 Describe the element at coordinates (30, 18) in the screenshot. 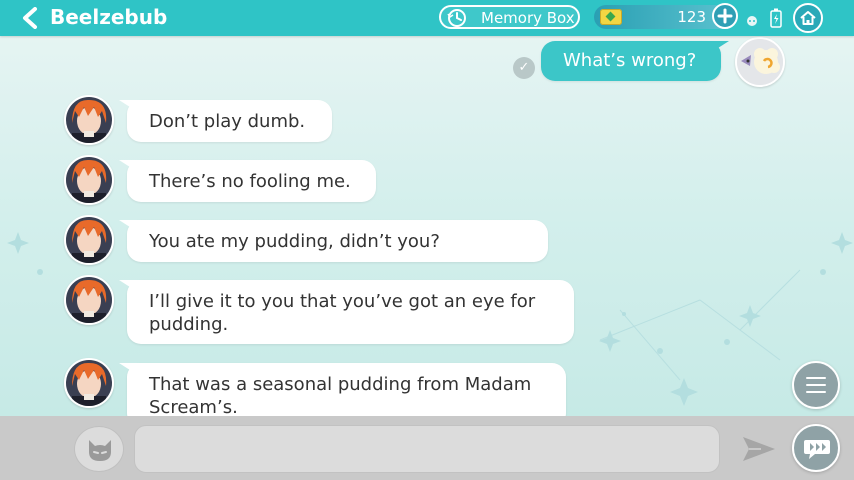

I see `back-arrow-icon` at that location.